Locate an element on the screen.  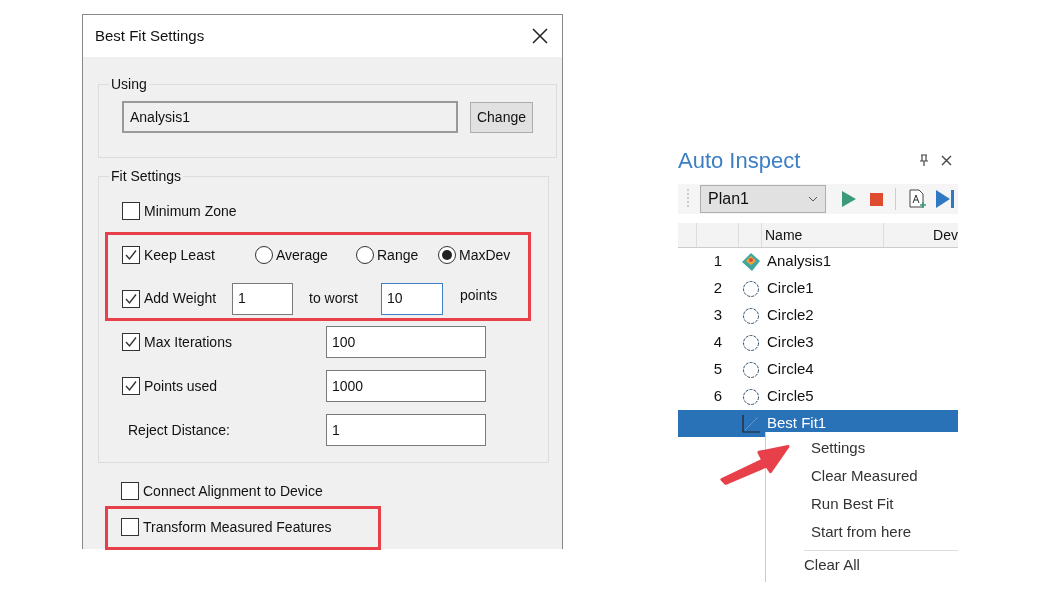
radio-label: Average is located at coordinates (302, 255).